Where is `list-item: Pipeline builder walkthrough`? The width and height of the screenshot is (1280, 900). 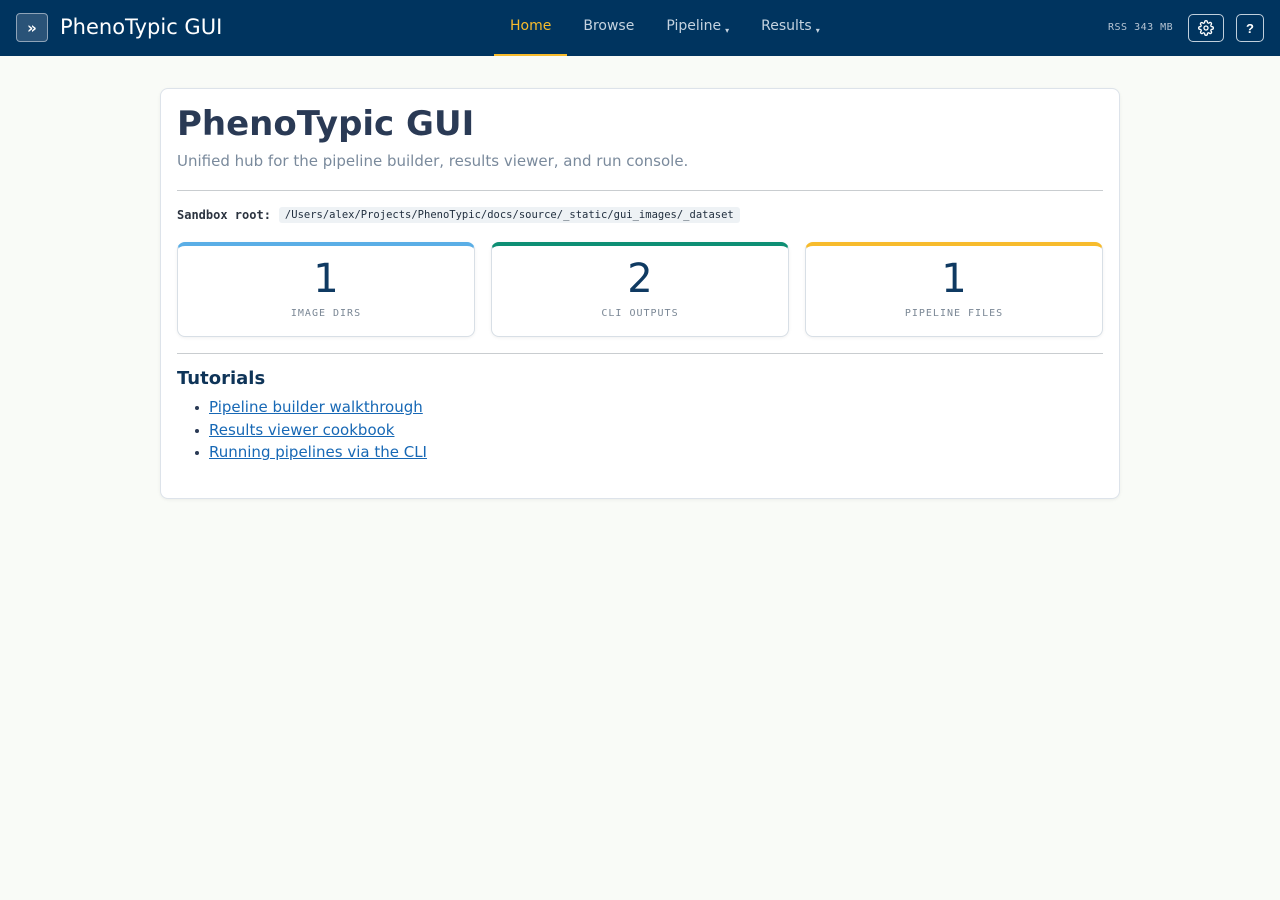 list-item: Pipeline builder walkthrough is located at coordinates (302, 407).